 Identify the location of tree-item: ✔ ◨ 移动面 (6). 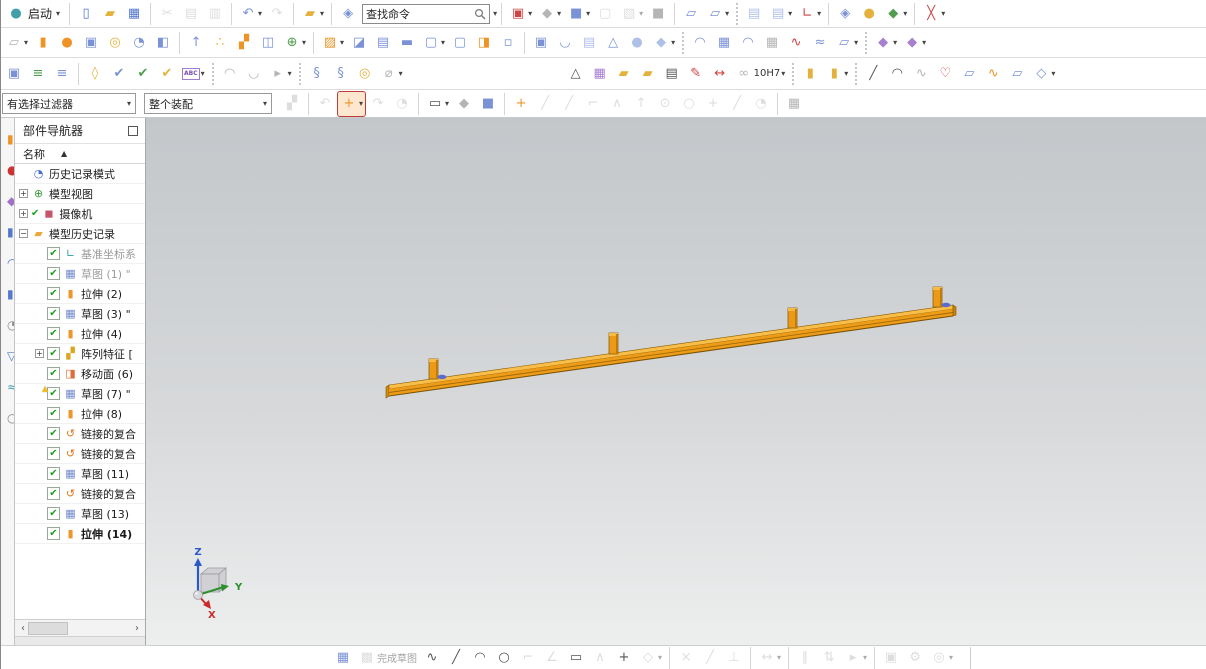
(80, 374).